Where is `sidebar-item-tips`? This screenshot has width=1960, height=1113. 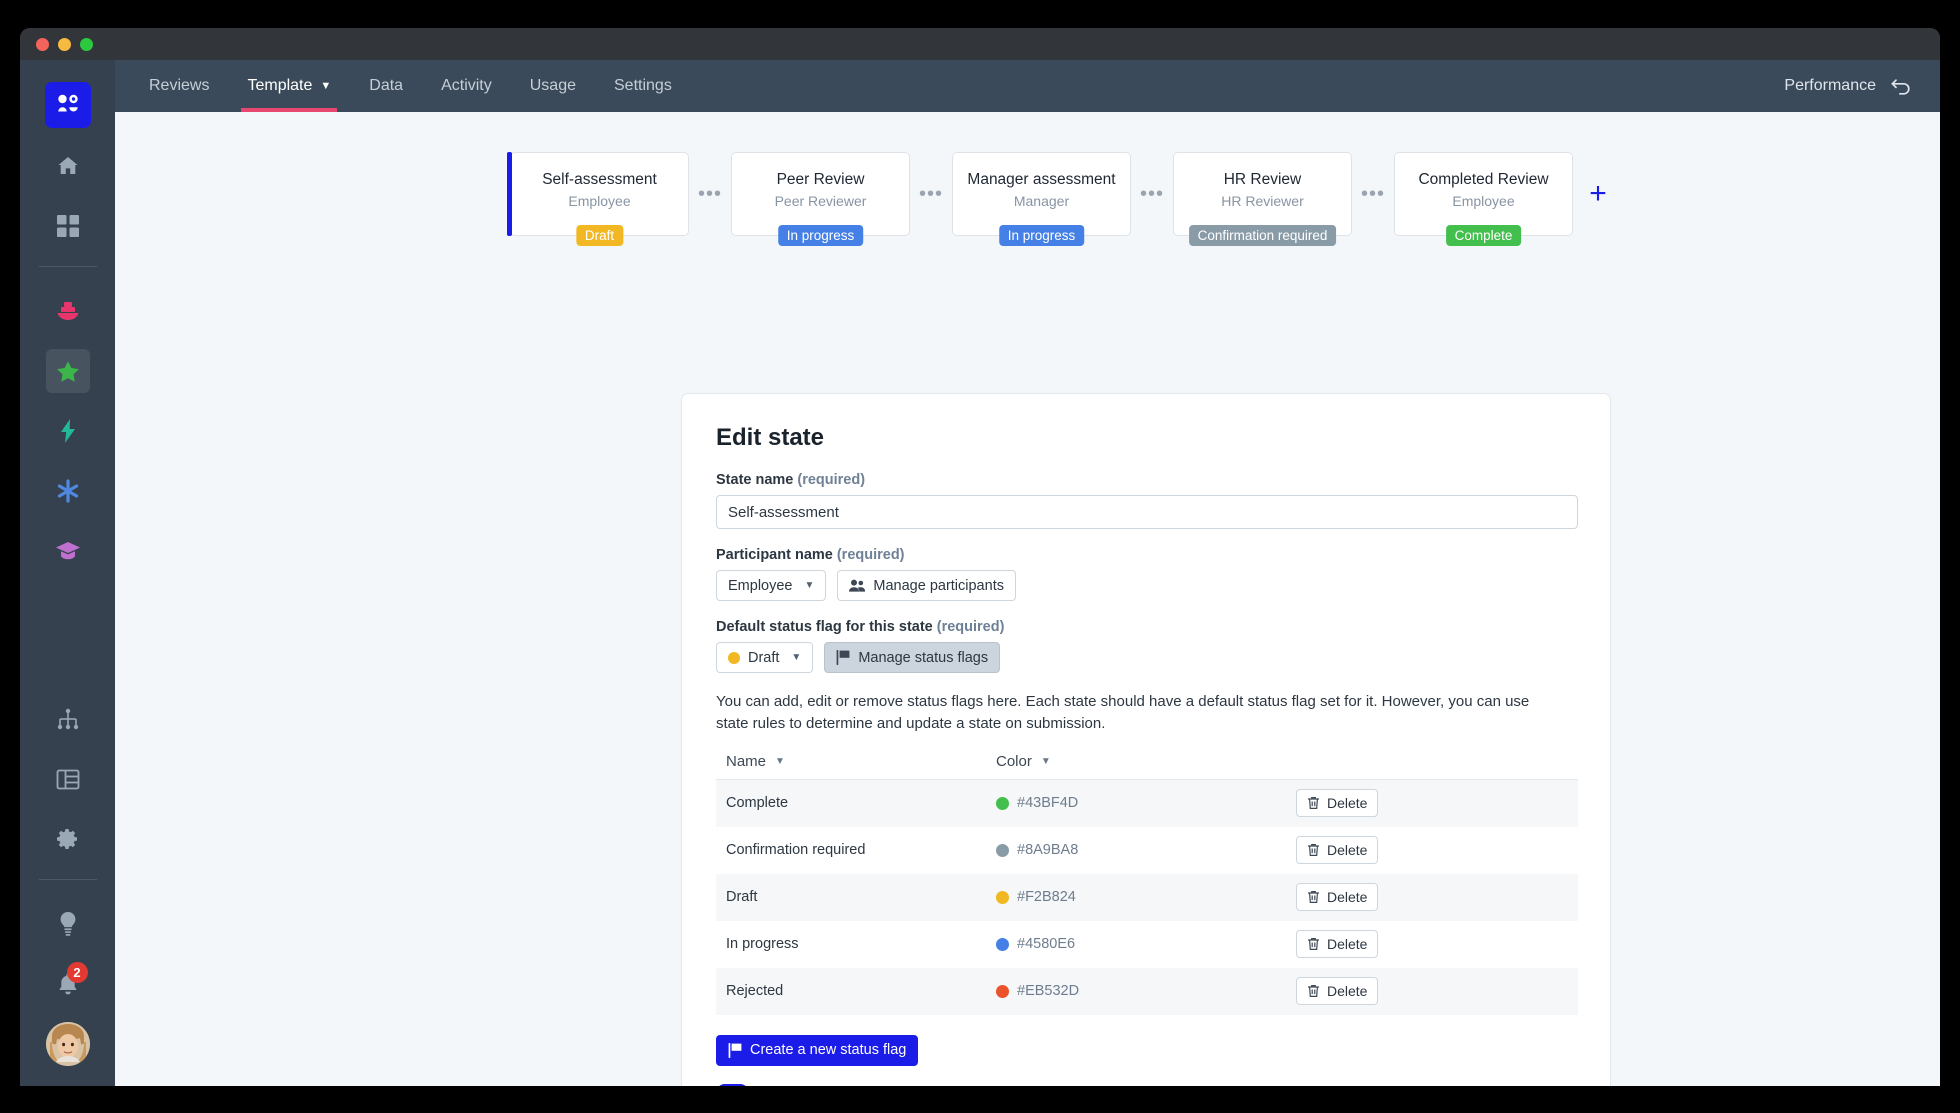
sidebar-item-tips is located at coordinates (68, 924).